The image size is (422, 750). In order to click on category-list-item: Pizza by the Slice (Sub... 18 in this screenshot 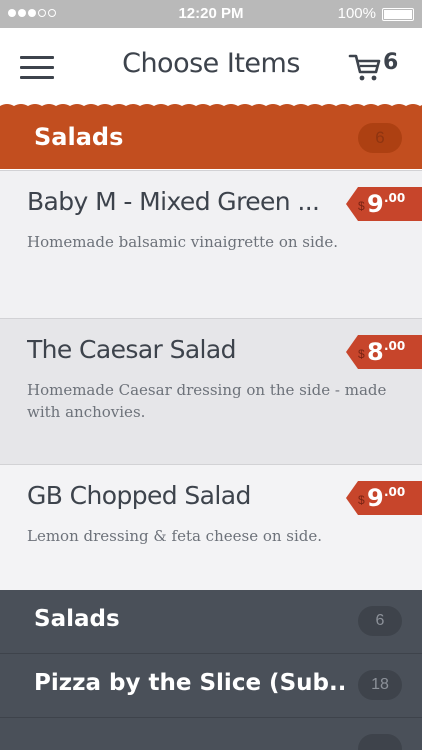, I will do `click(211, 686)`.